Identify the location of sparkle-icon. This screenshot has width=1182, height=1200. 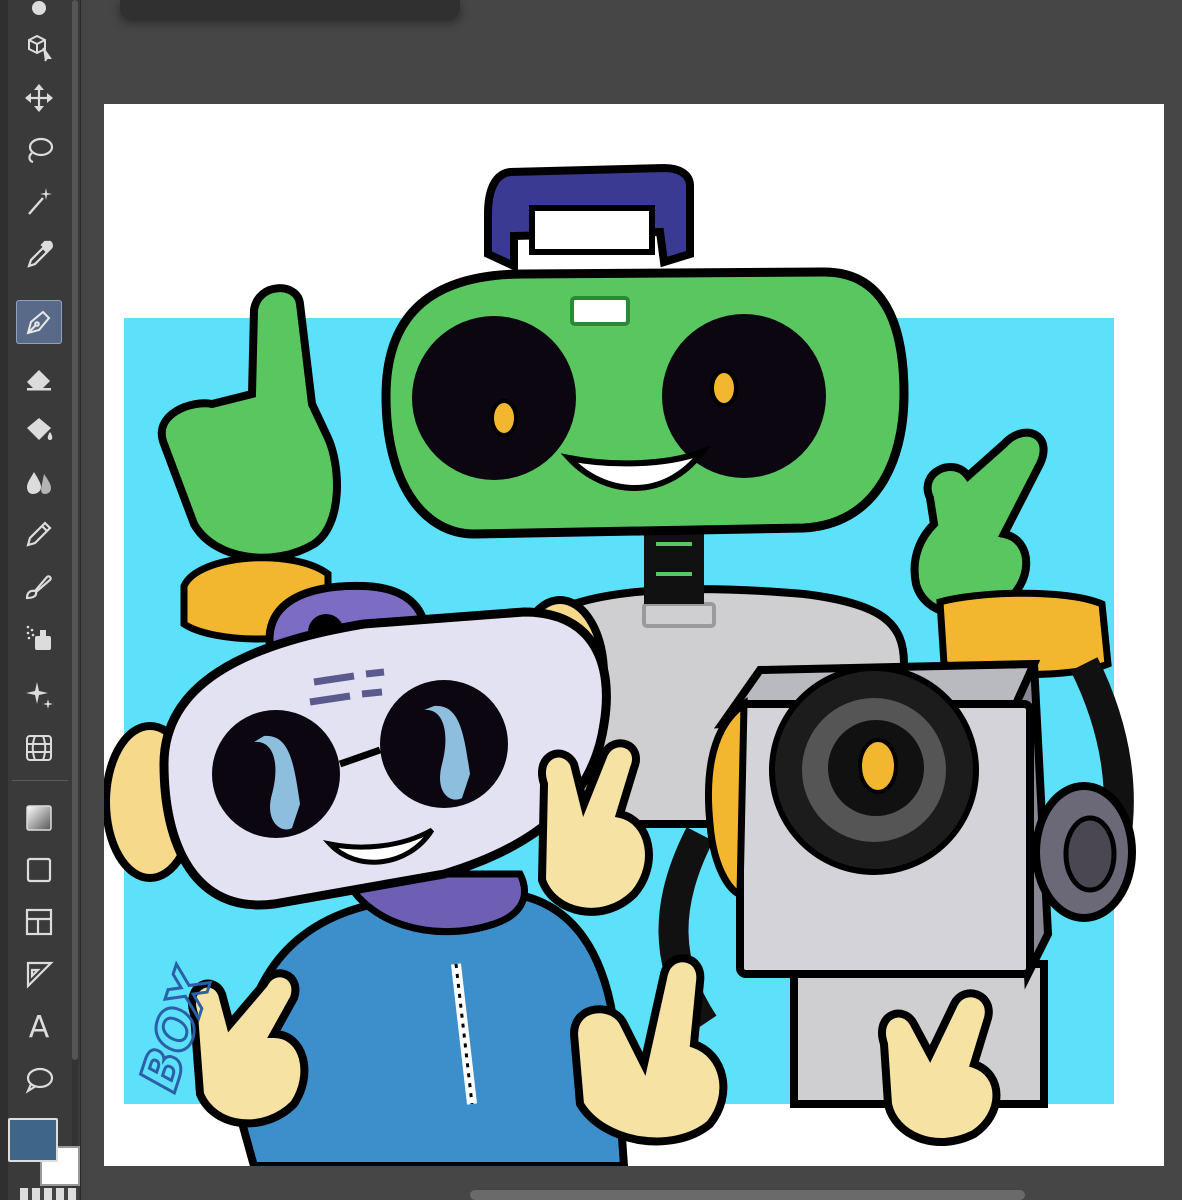
(39, 695).